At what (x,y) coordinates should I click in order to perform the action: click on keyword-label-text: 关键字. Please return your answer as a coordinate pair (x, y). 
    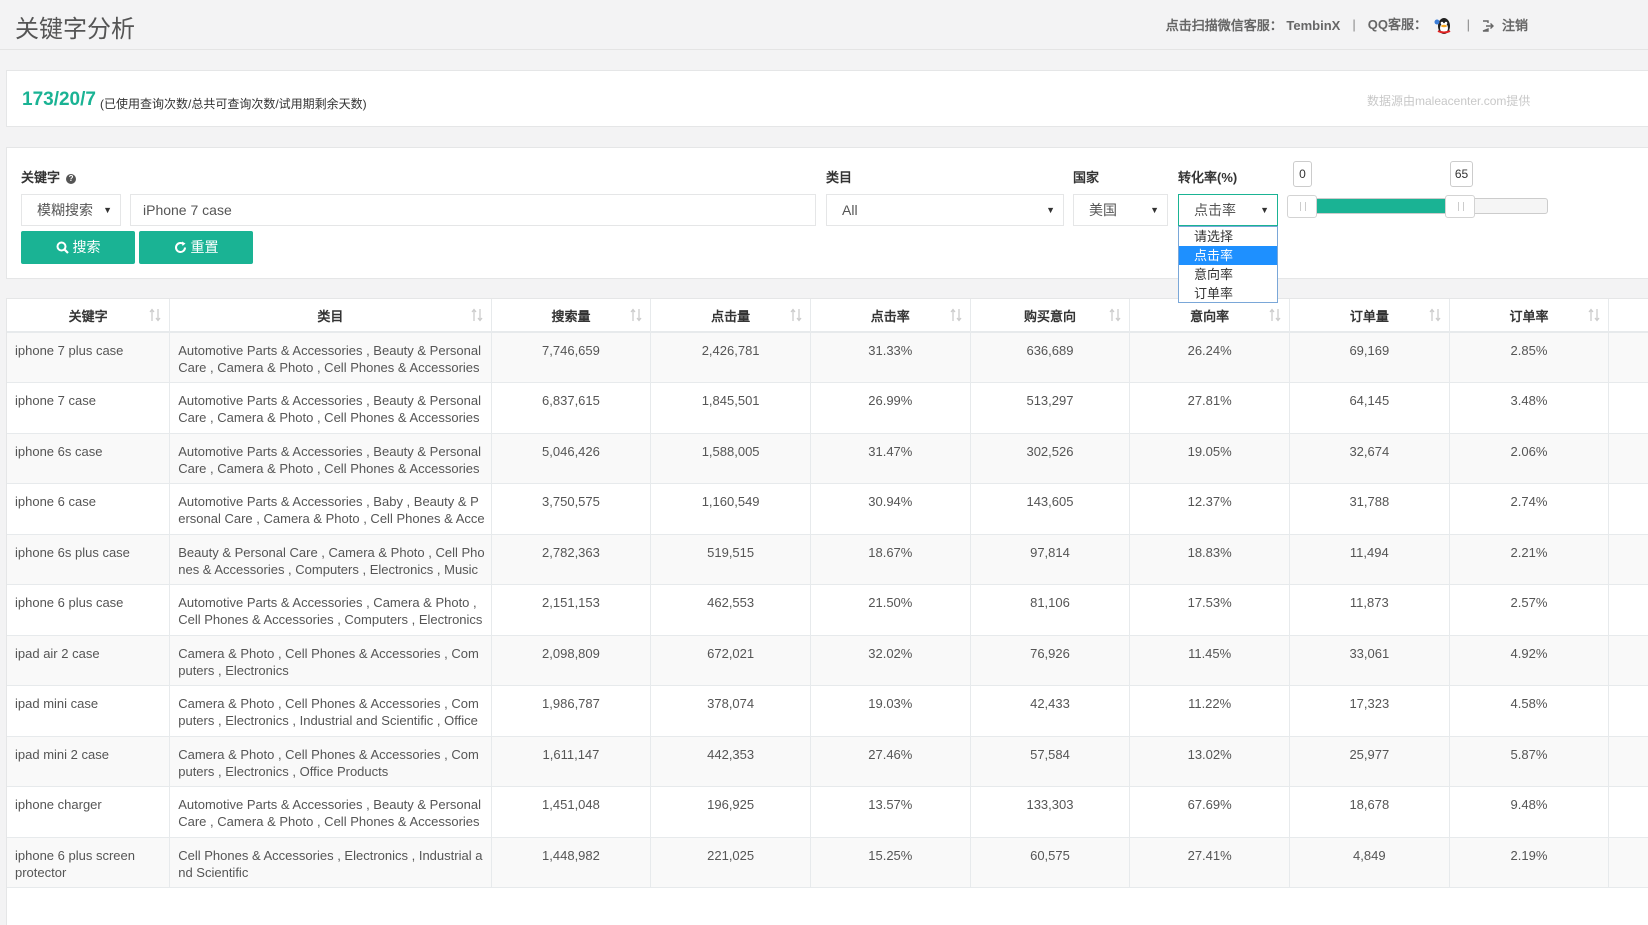
    Looking at the image, I should click on (41, 177).